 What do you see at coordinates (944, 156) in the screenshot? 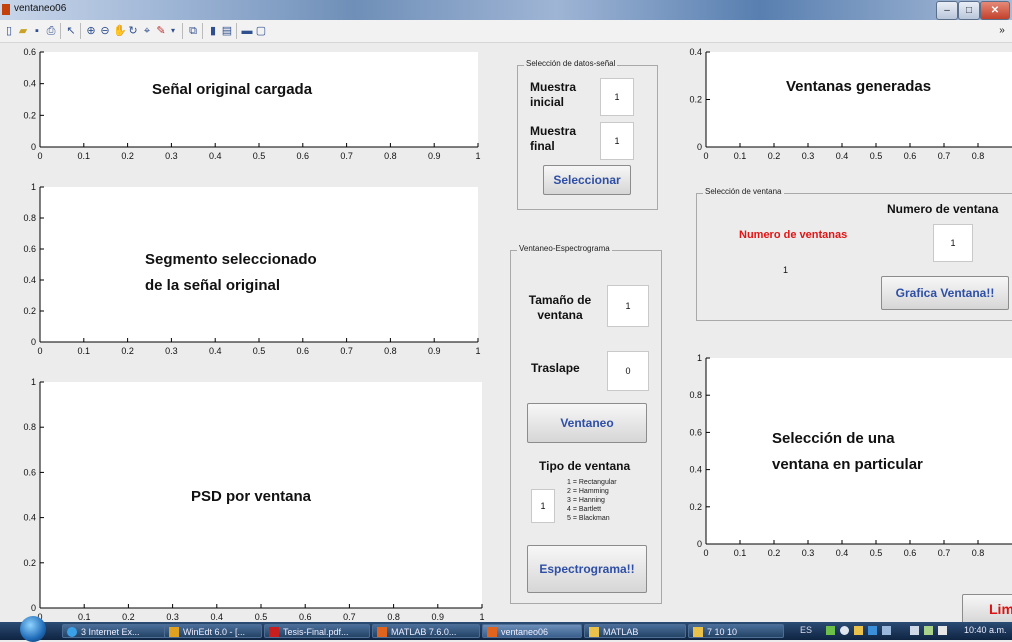
I see `x-tick-label: 0.7` at bounding box center [944, 156].